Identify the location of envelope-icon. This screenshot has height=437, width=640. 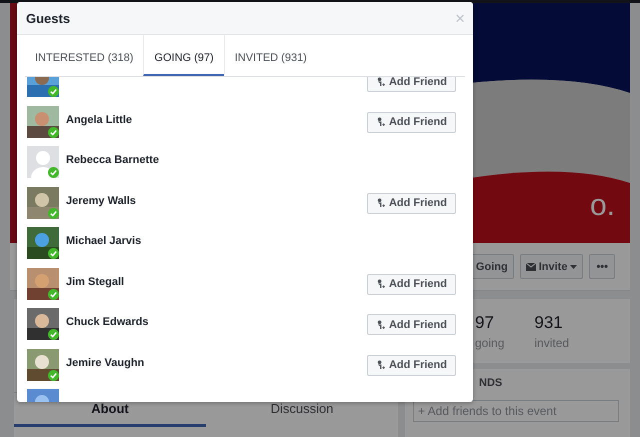
(531, 266).